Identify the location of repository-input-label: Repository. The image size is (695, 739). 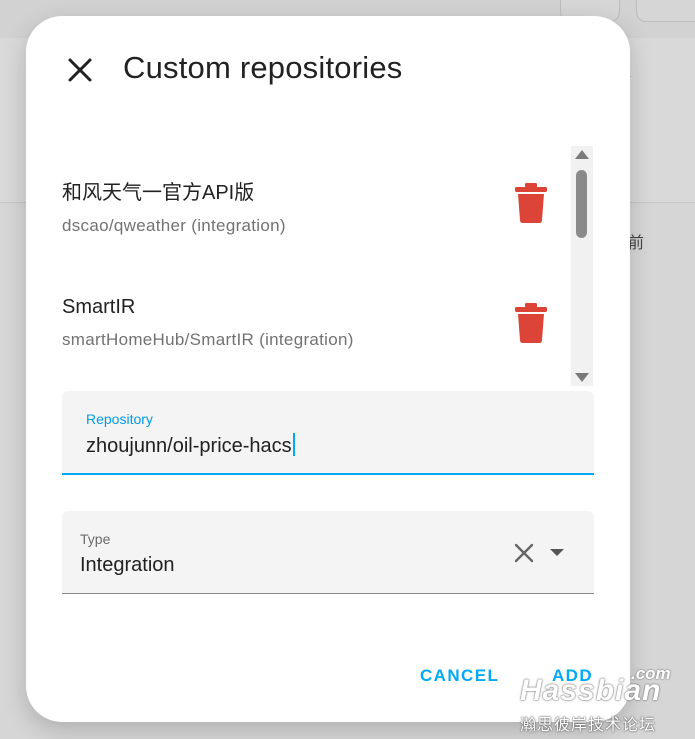
(119, 419).